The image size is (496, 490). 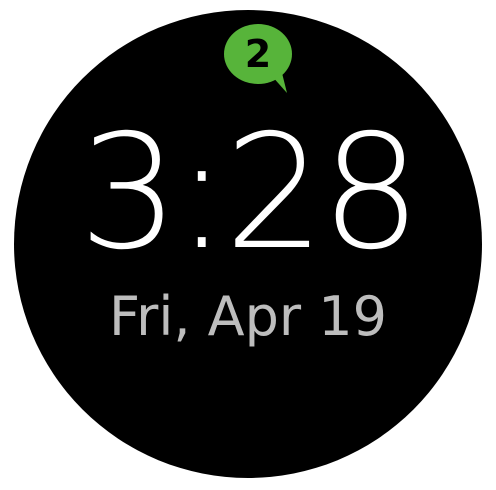 I want to click on notification-badge: 2, so click(x=258, y=60).